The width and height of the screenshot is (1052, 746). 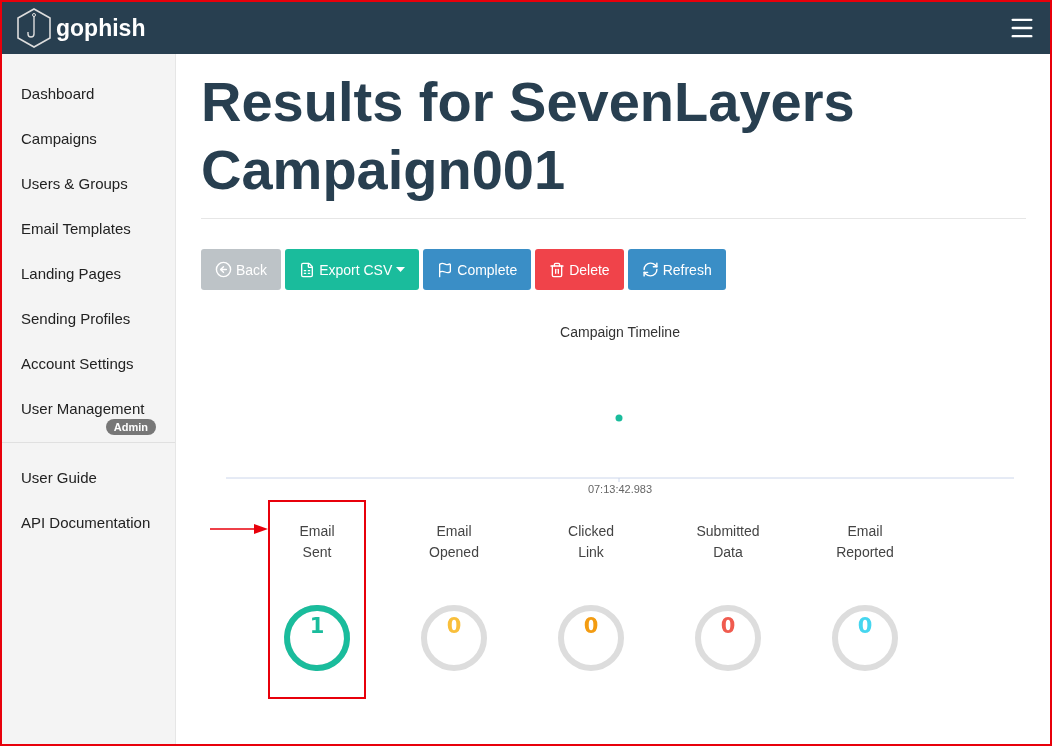 I want to click on flag-icon, so click(x=445, y=269).